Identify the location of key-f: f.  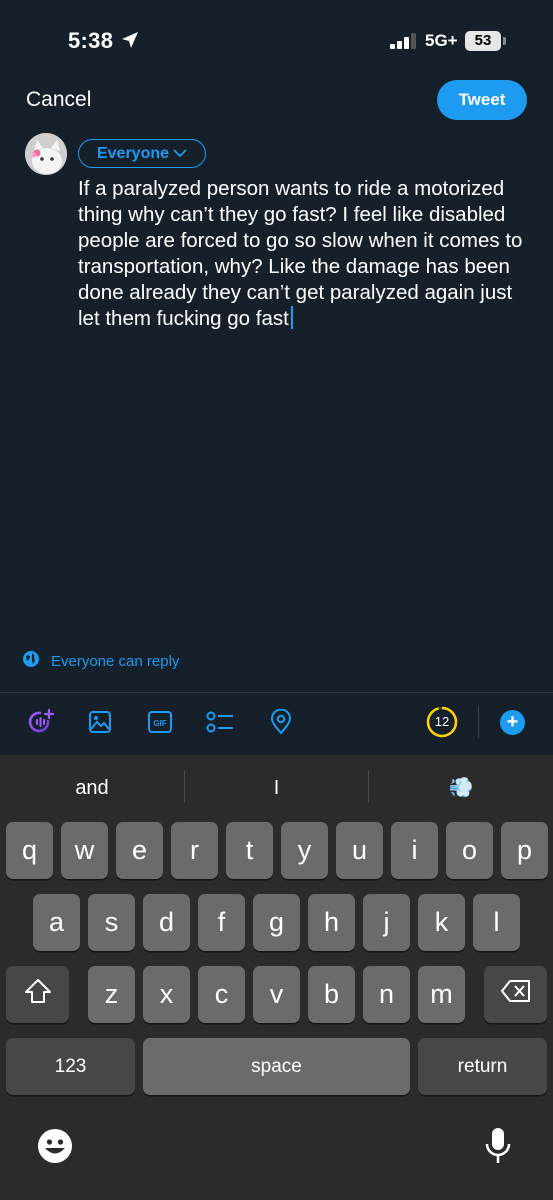
(221, 922).